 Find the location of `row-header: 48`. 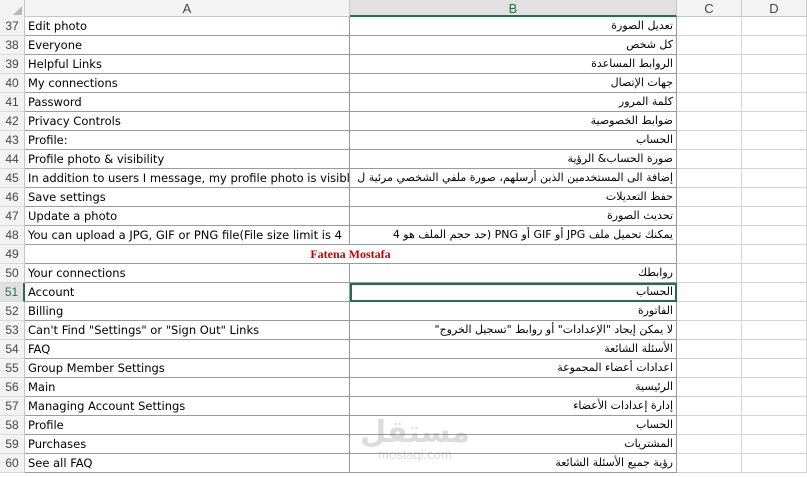

row-header: 48 is located at coordinates (12, 235).